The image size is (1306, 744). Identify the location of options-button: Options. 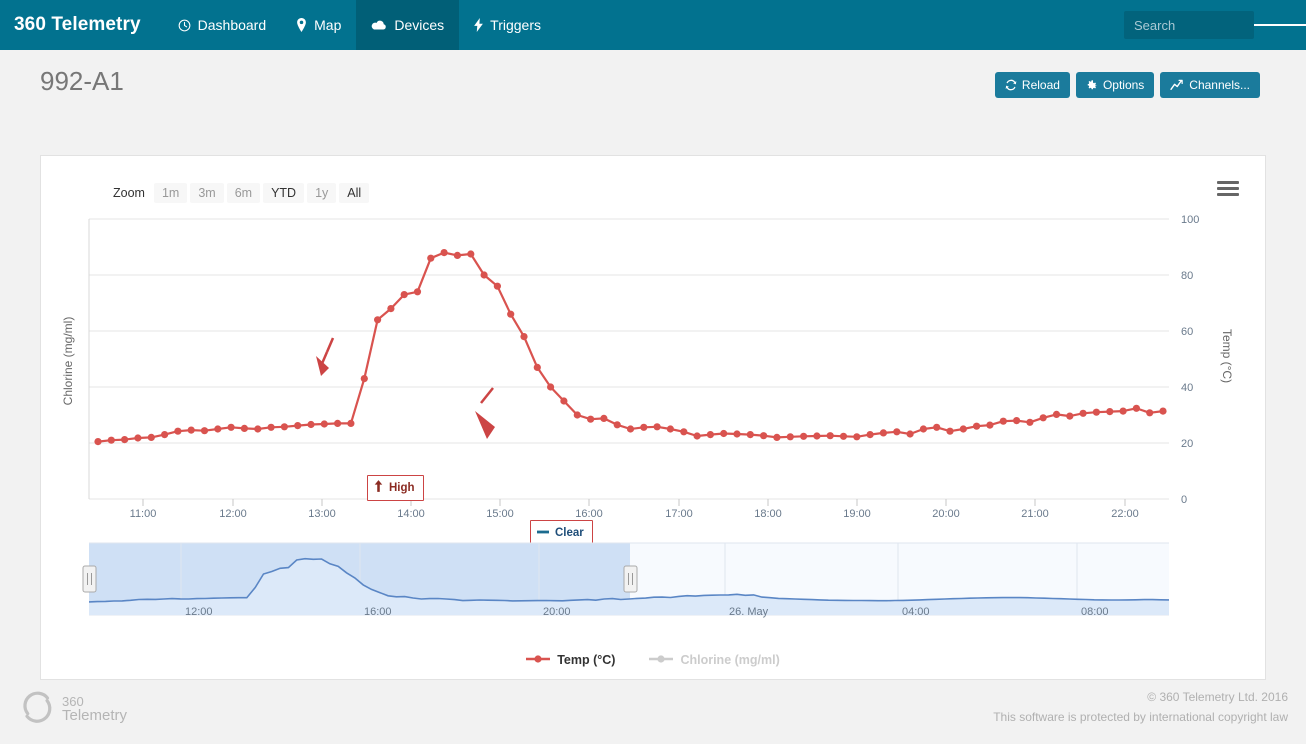
(1115, 85).